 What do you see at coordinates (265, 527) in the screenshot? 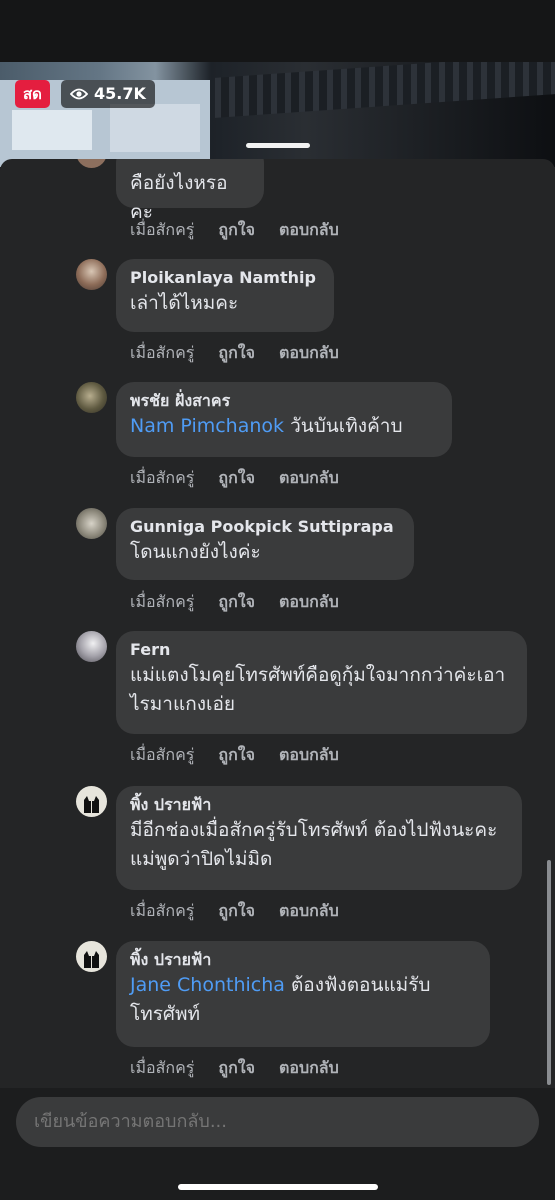
I see `comment-author: Gunniga Pookpick Suttiprapa` at bounding box center [265, 527].